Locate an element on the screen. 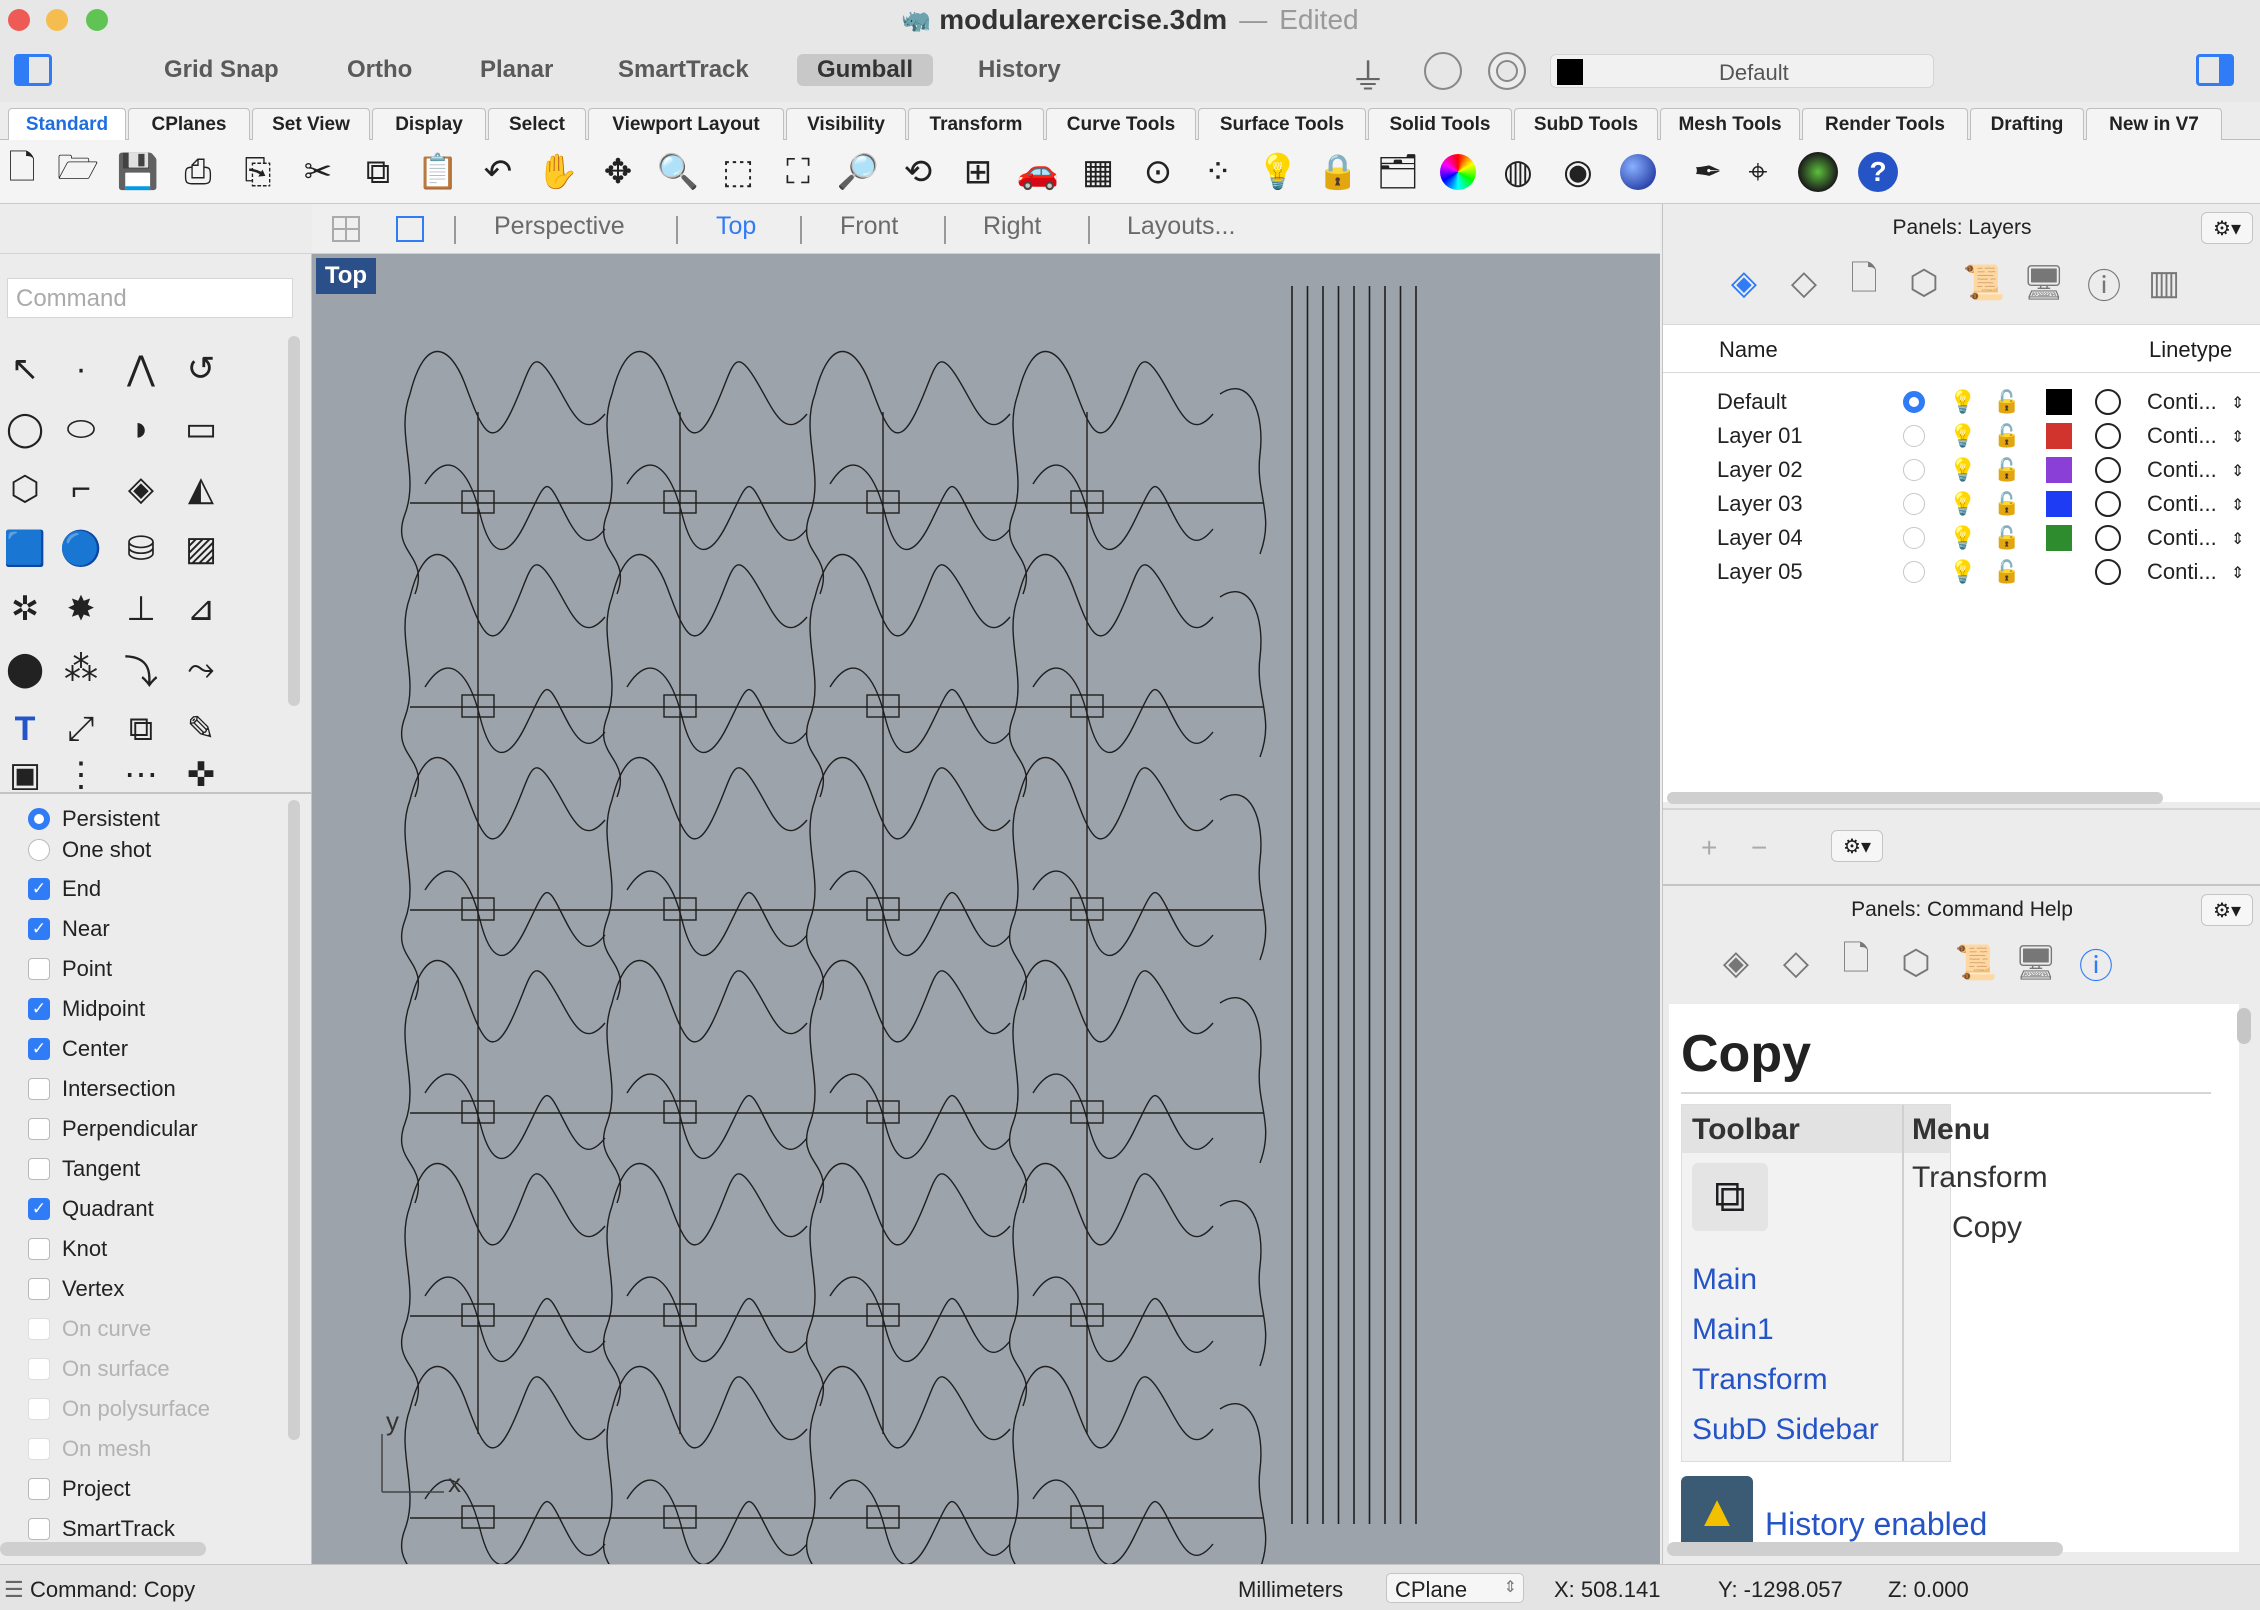 Image resolution: width=2260 pixels, height=1610 pixels. car-icon: 🚗 is located at coordinates (1038, 172).